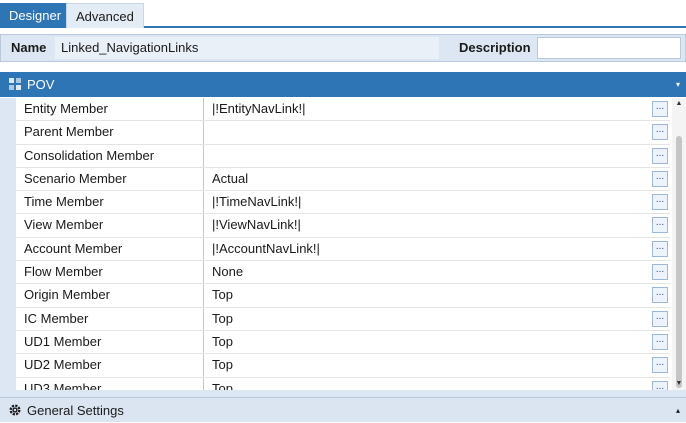 The width and height of the screenshot is (686, 423). What do you see at coordinates (428, 249) in the screenshot?
I see `property-value: |!AccountNavLink!|` at bounding box center [428, 249].